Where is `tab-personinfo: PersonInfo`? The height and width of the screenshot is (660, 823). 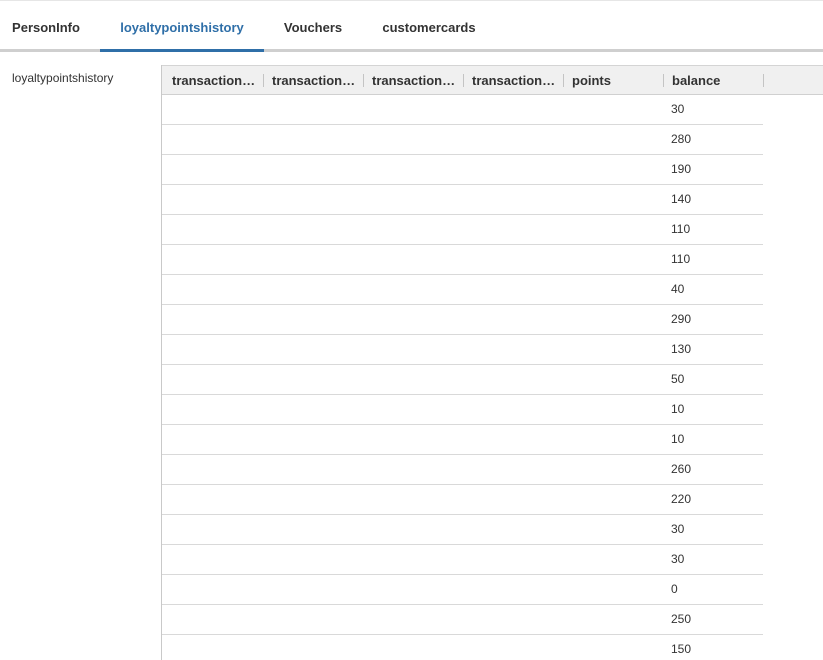 tab-personinfo: PersonInfo is located at coordinates (46, 25).